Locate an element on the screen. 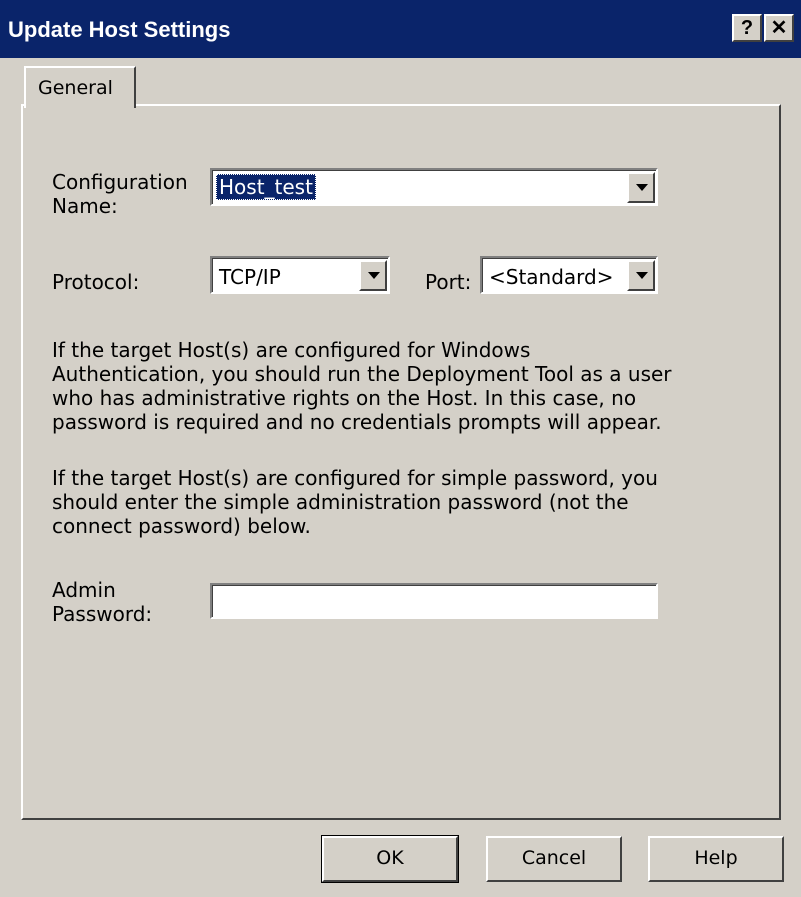 This screenshot has height=897, width=801. admin-password-field-frame is located at coordinates (434, 601).